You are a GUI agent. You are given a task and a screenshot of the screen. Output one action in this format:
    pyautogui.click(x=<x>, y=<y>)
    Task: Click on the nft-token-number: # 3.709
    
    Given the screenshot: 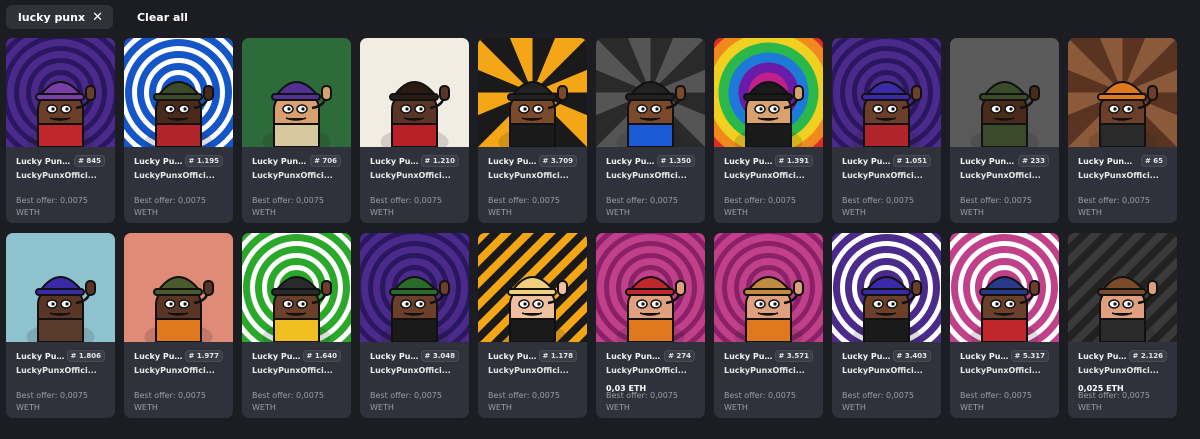 What is the action you would take?
    pyautogui.click(x=557, y=161)
    